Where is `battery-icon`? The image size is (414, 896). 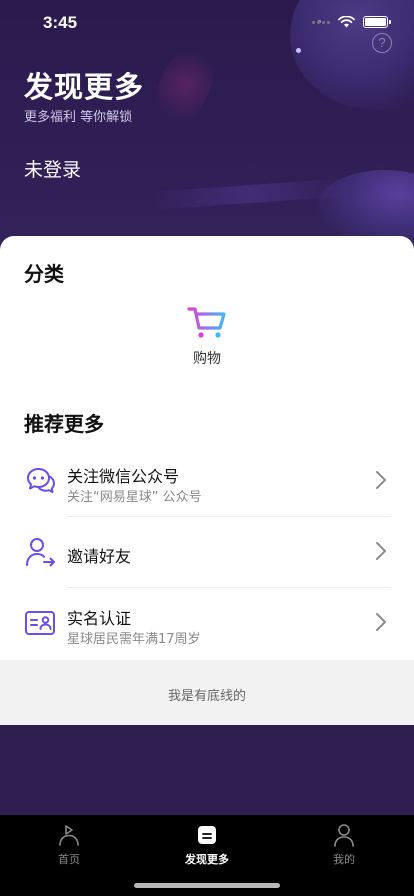
battery-icon is located at coordinates (377, 22).